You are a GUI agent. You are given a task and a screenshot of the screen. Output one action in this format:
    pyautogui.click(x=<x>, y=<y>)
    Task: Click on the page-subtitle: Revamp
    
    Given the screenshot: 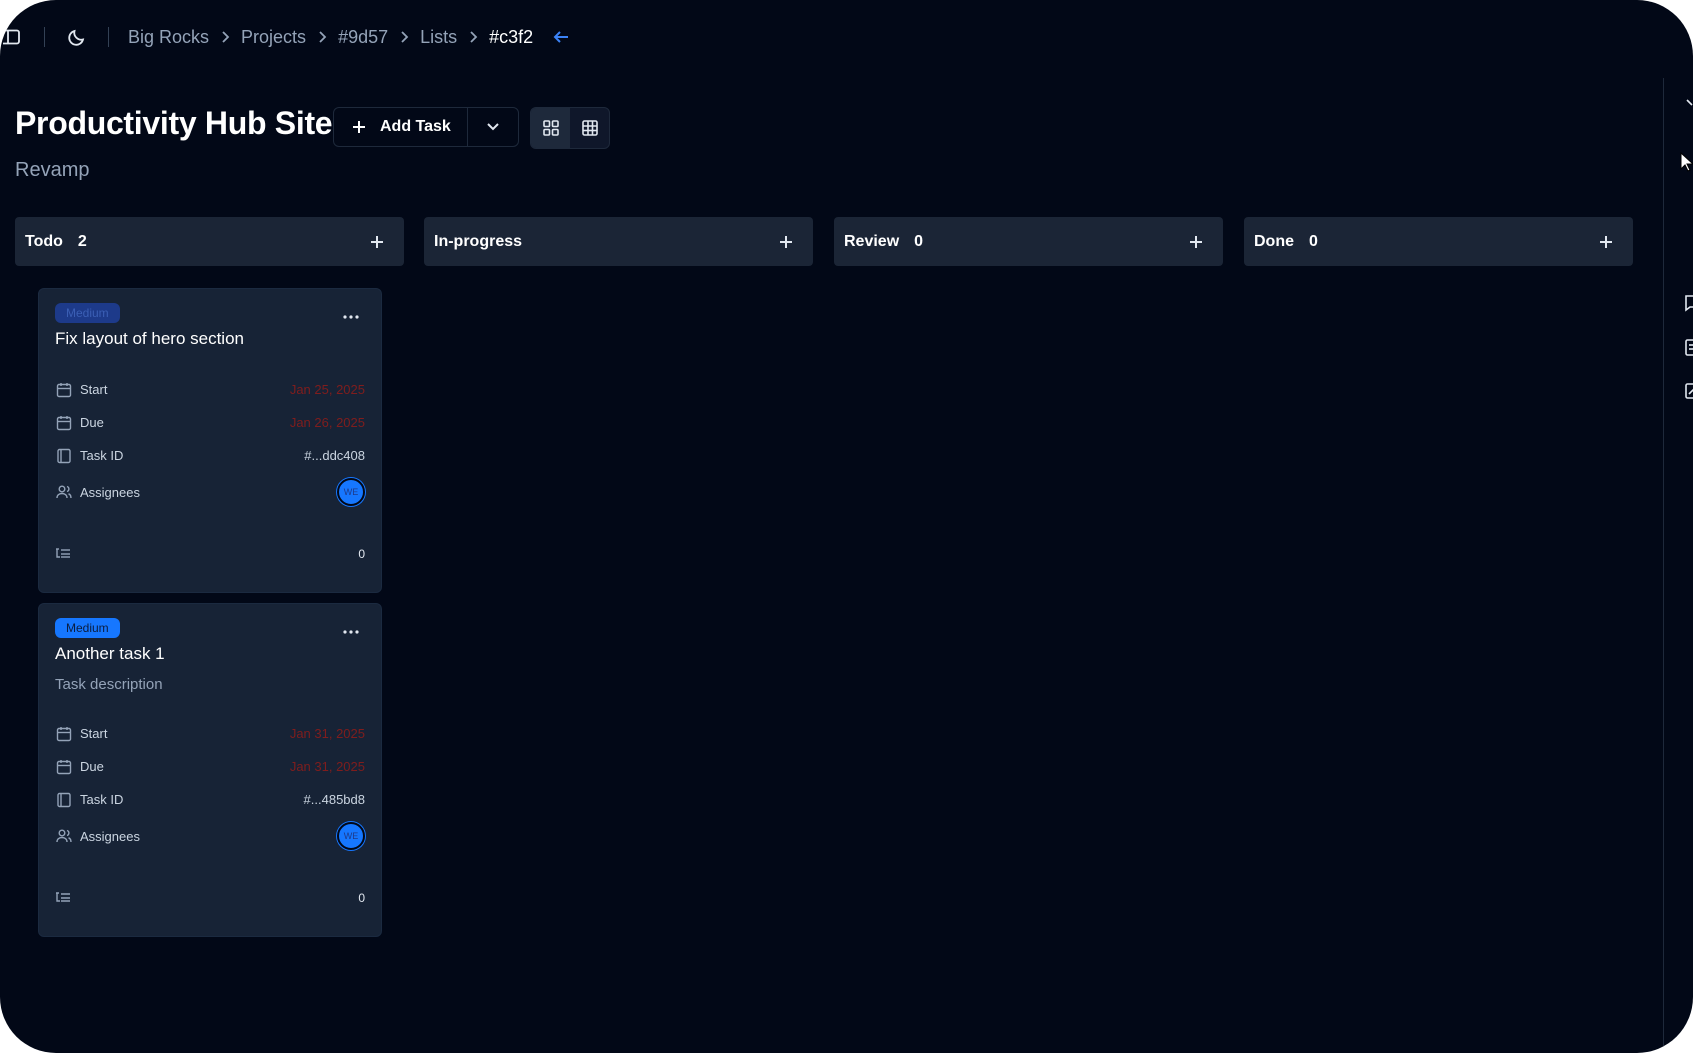 What is the action you would take?
    pyautogui.click(x=52, y=170)
    